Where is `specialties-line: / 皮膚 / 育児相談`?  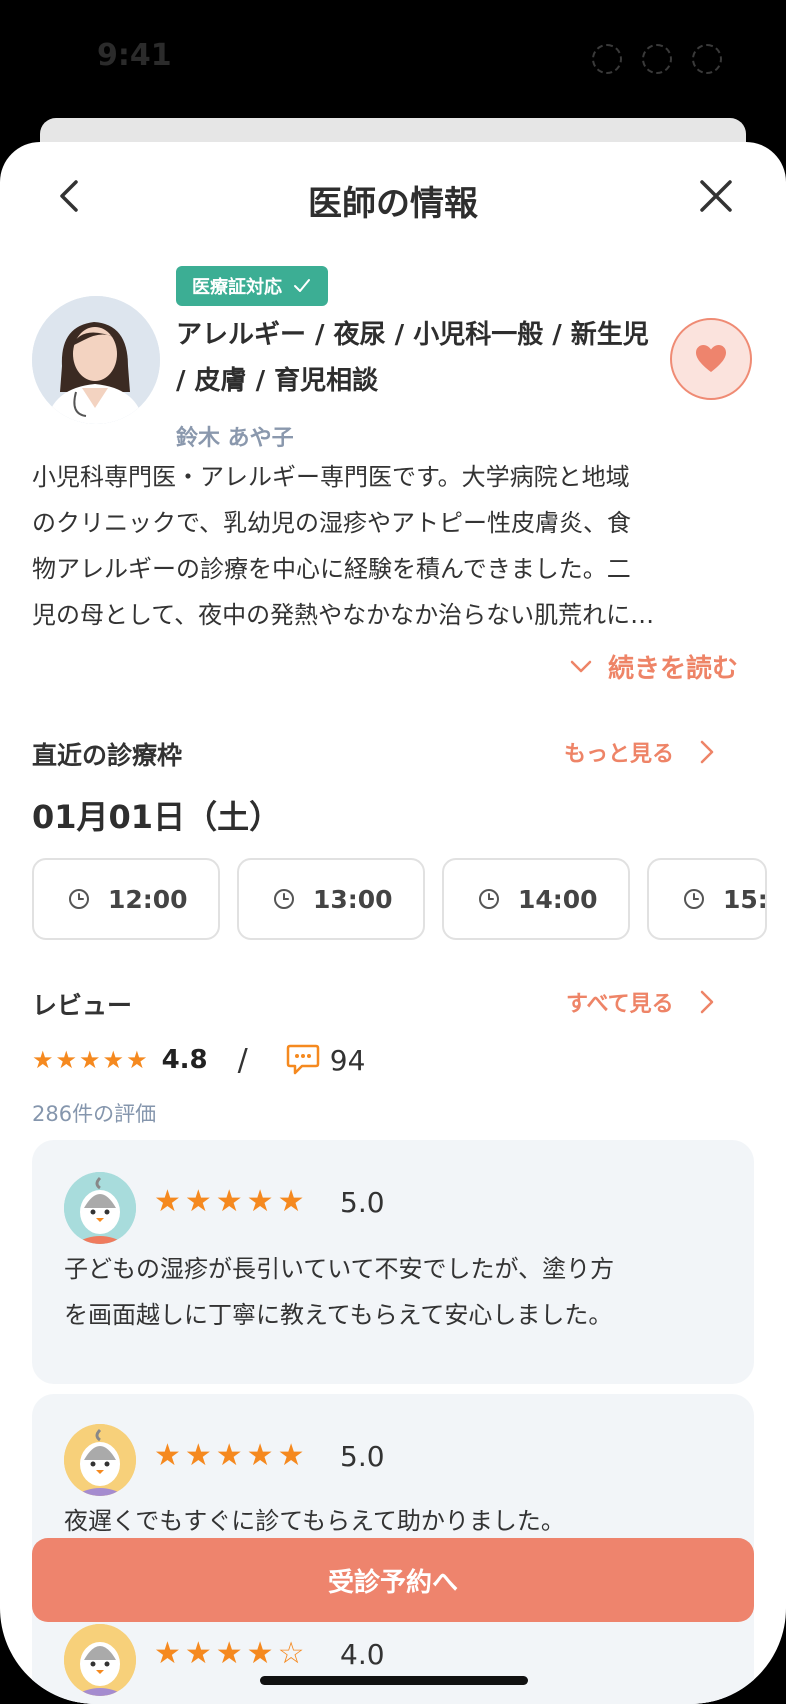
specialties-line: / 皮膚 / 育児相談 is located at coordinates (277, 381).